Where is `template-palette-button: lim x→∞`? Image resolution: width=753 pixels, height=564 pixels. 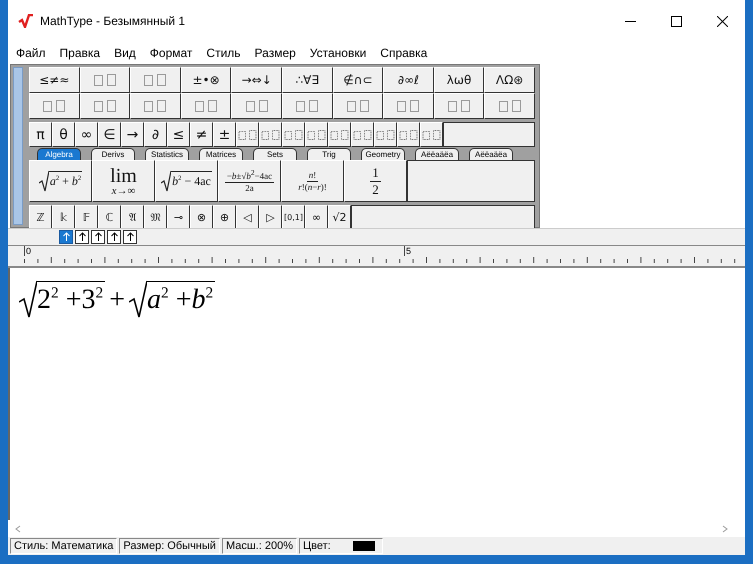
template-palette-button: lim x→∞ is located at coordinates (123, 181).